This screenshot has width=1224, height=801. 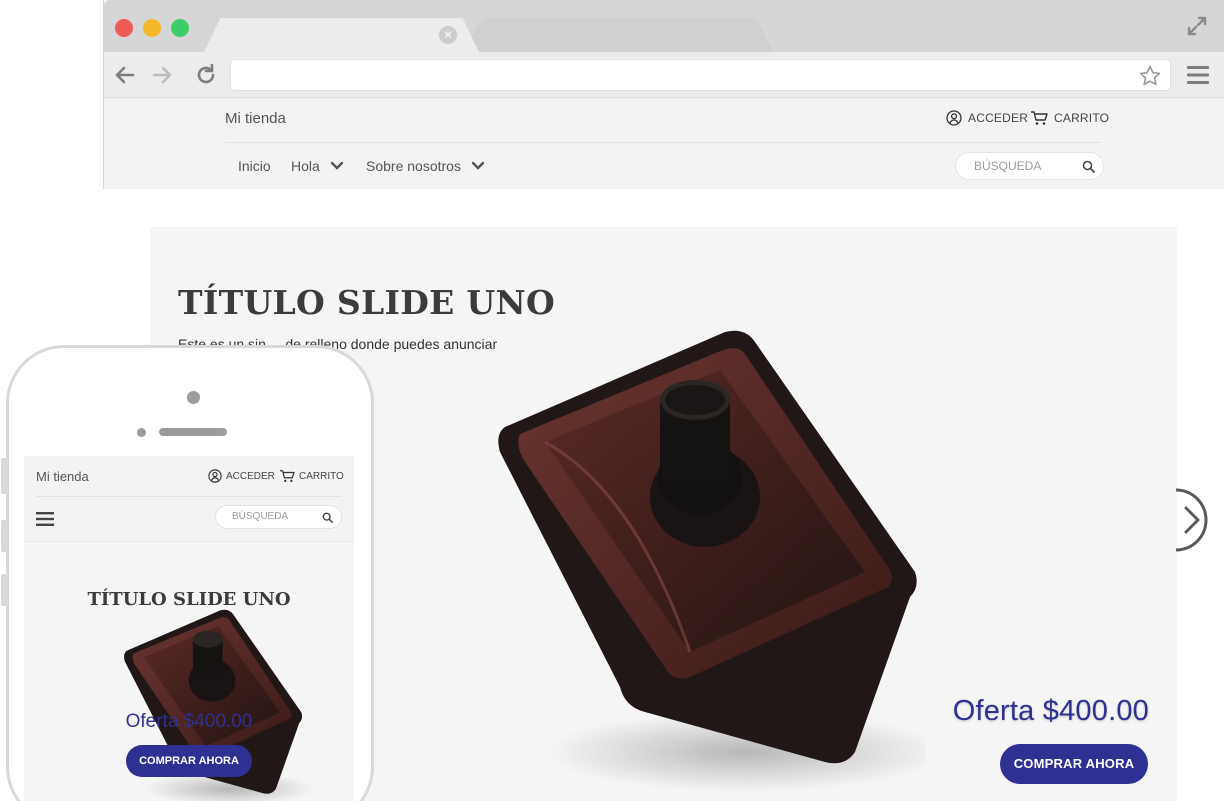 What do you see at coordinates (321, 476) in the screenshot?
I see `mobile-cart-label: CARRITO` at bounding box center [321, 476].